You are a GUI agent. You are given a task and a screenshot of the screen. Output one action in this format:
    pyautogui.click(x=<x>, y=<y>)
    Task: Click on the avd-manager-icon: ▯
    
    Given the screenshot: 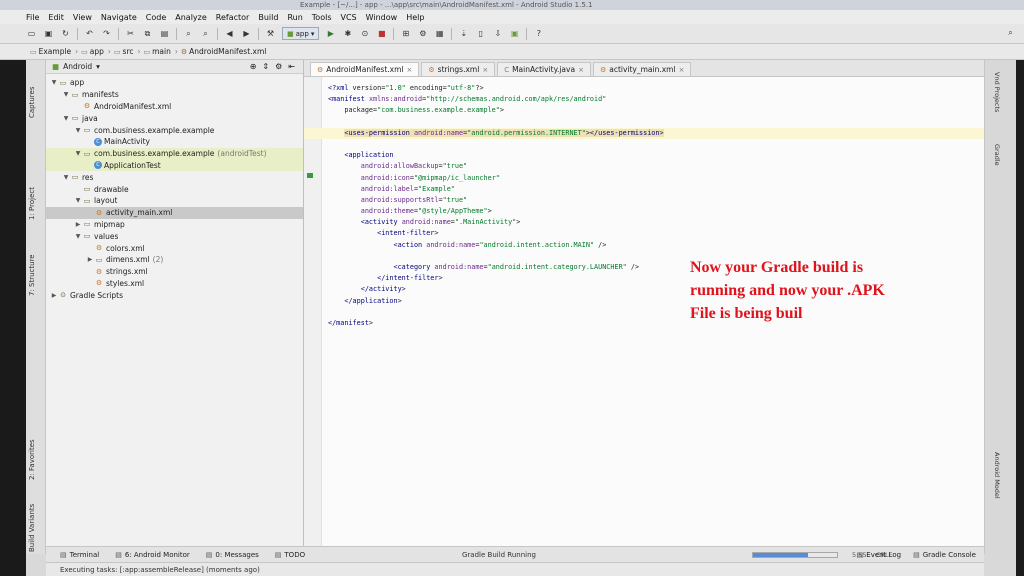 What is the action you would take?
    pyautogui.click(x=480, y=33)
    